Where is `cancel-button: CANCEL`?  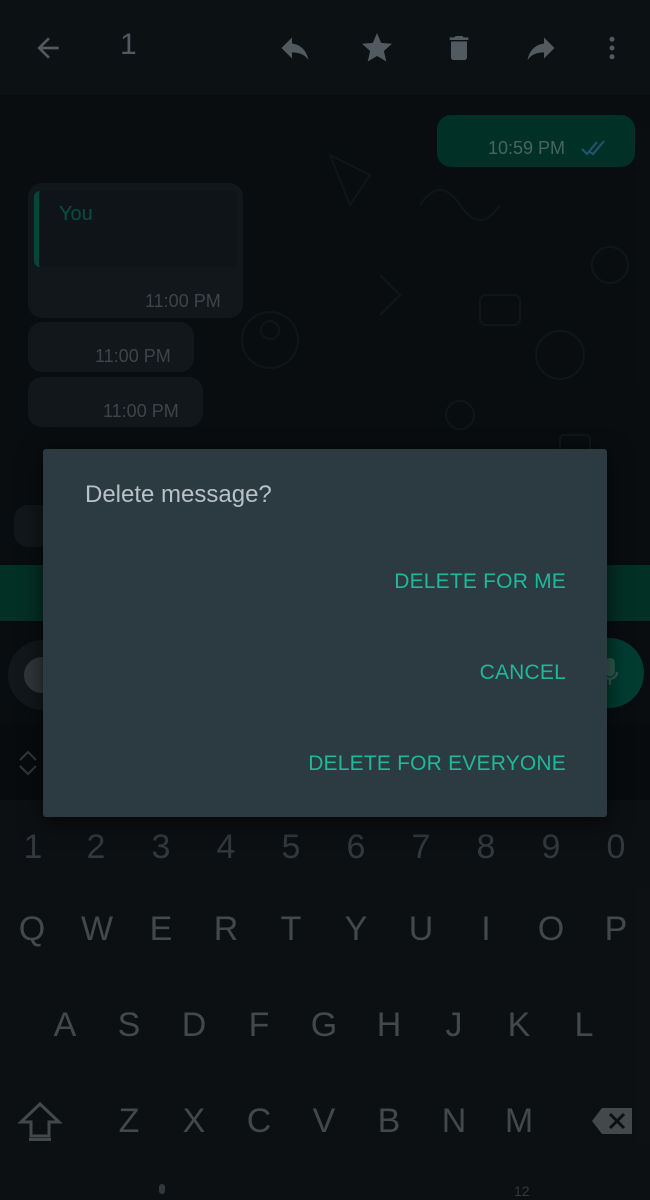 cancel-button: CANCEL is located at coordinates (523, 673).